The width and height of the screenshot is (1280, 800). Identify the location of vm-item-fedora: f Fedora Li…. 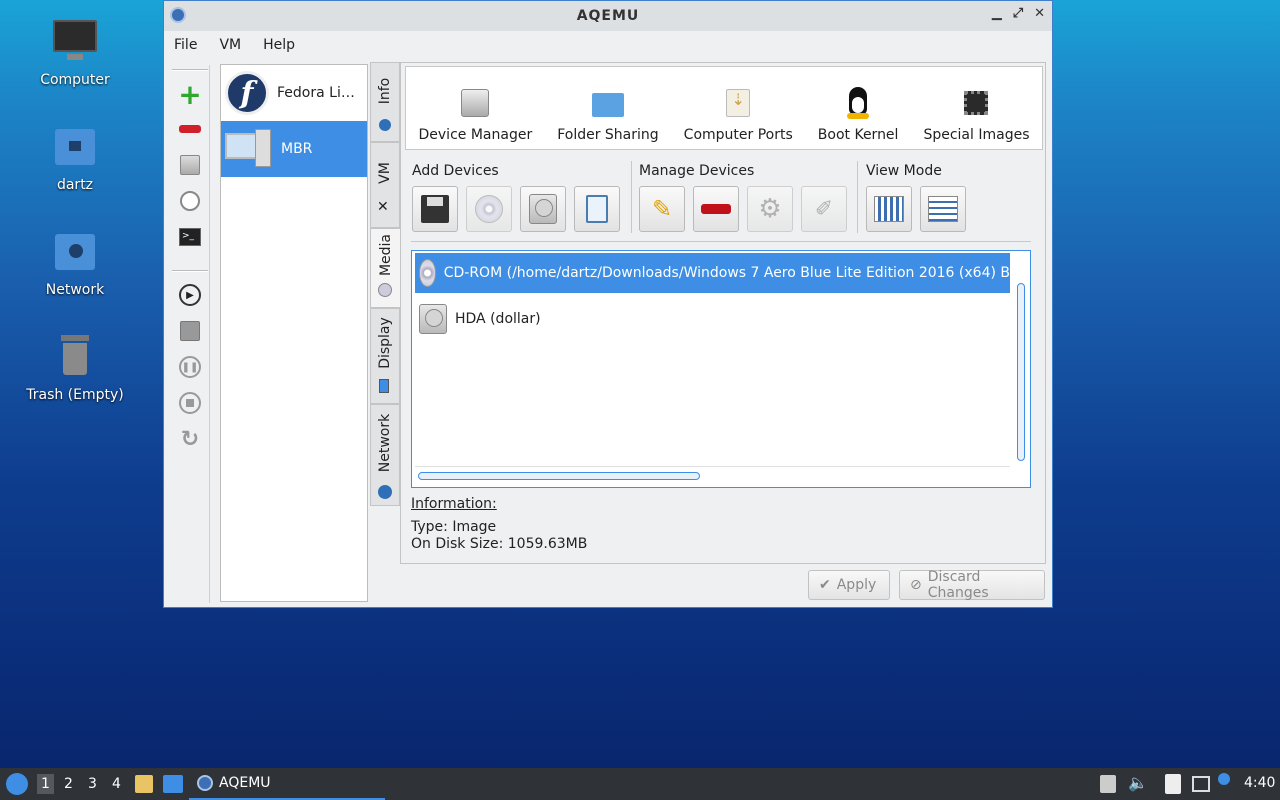
(294, 93).